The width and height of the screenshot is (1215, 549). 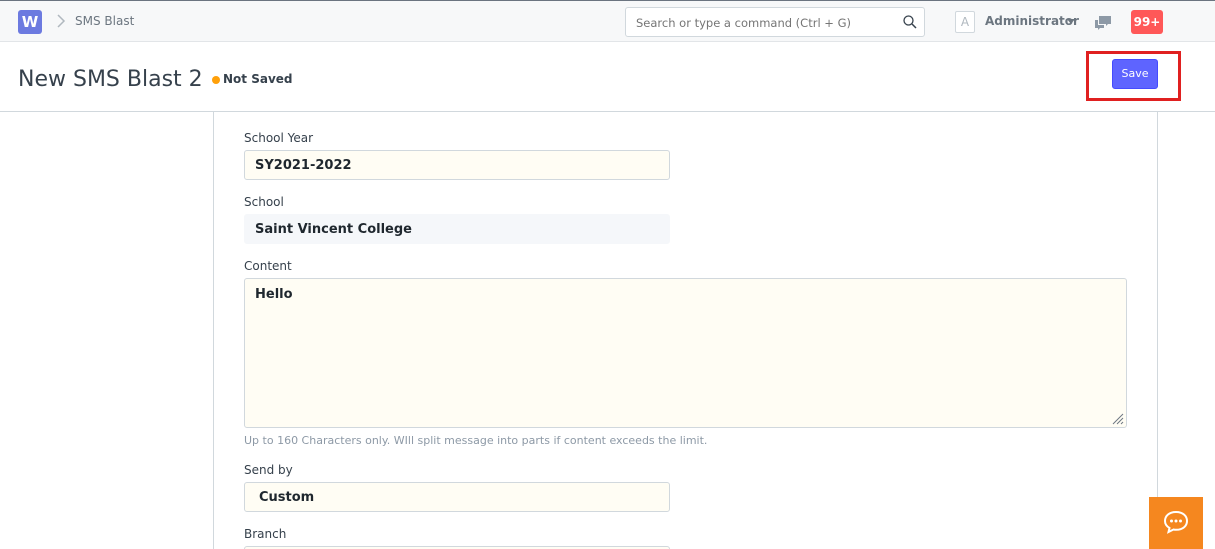 I want to click on school-year-label: School Year, so click(x=279, y=138).